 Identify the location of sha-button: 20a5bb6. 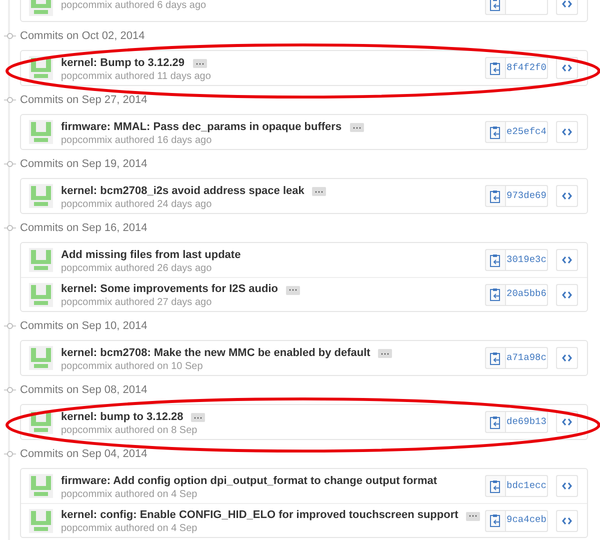
(527, 295).